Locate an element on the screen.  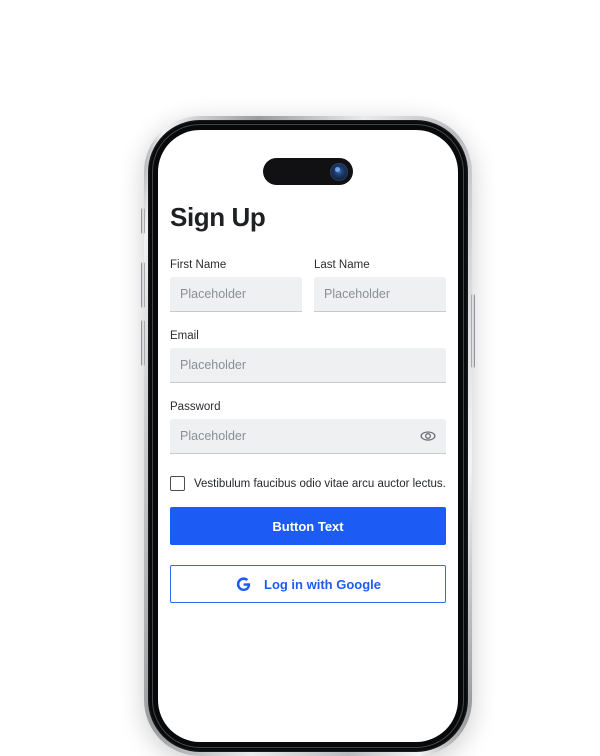
password-label: Password is located at coordinates (195, 407).